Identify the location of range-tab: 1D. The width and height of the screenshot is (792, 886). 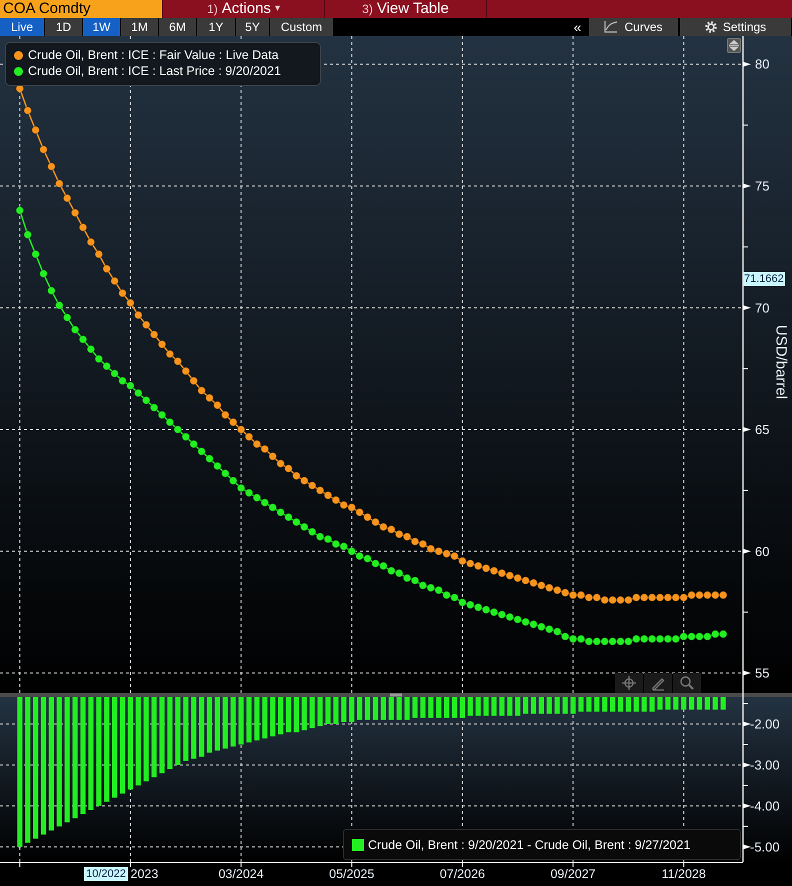
(64, 27).